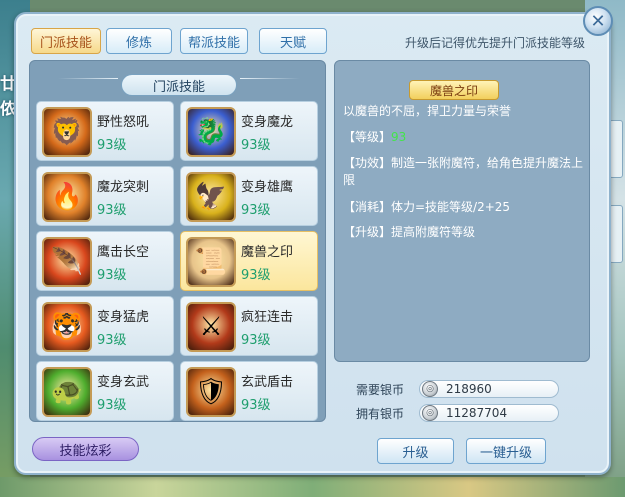 Image resolution: width=625 pixels, height=497 pixels. Describe the element at coordinates (123, 382) in the screenshot. I see `skill-name: 变身玄武` at that location.